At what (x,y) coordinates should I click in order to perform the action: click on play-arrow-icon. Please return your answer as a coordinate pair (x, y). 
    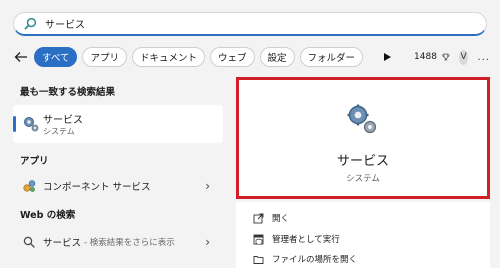
    Looking at the image, I should click on (388, 57).